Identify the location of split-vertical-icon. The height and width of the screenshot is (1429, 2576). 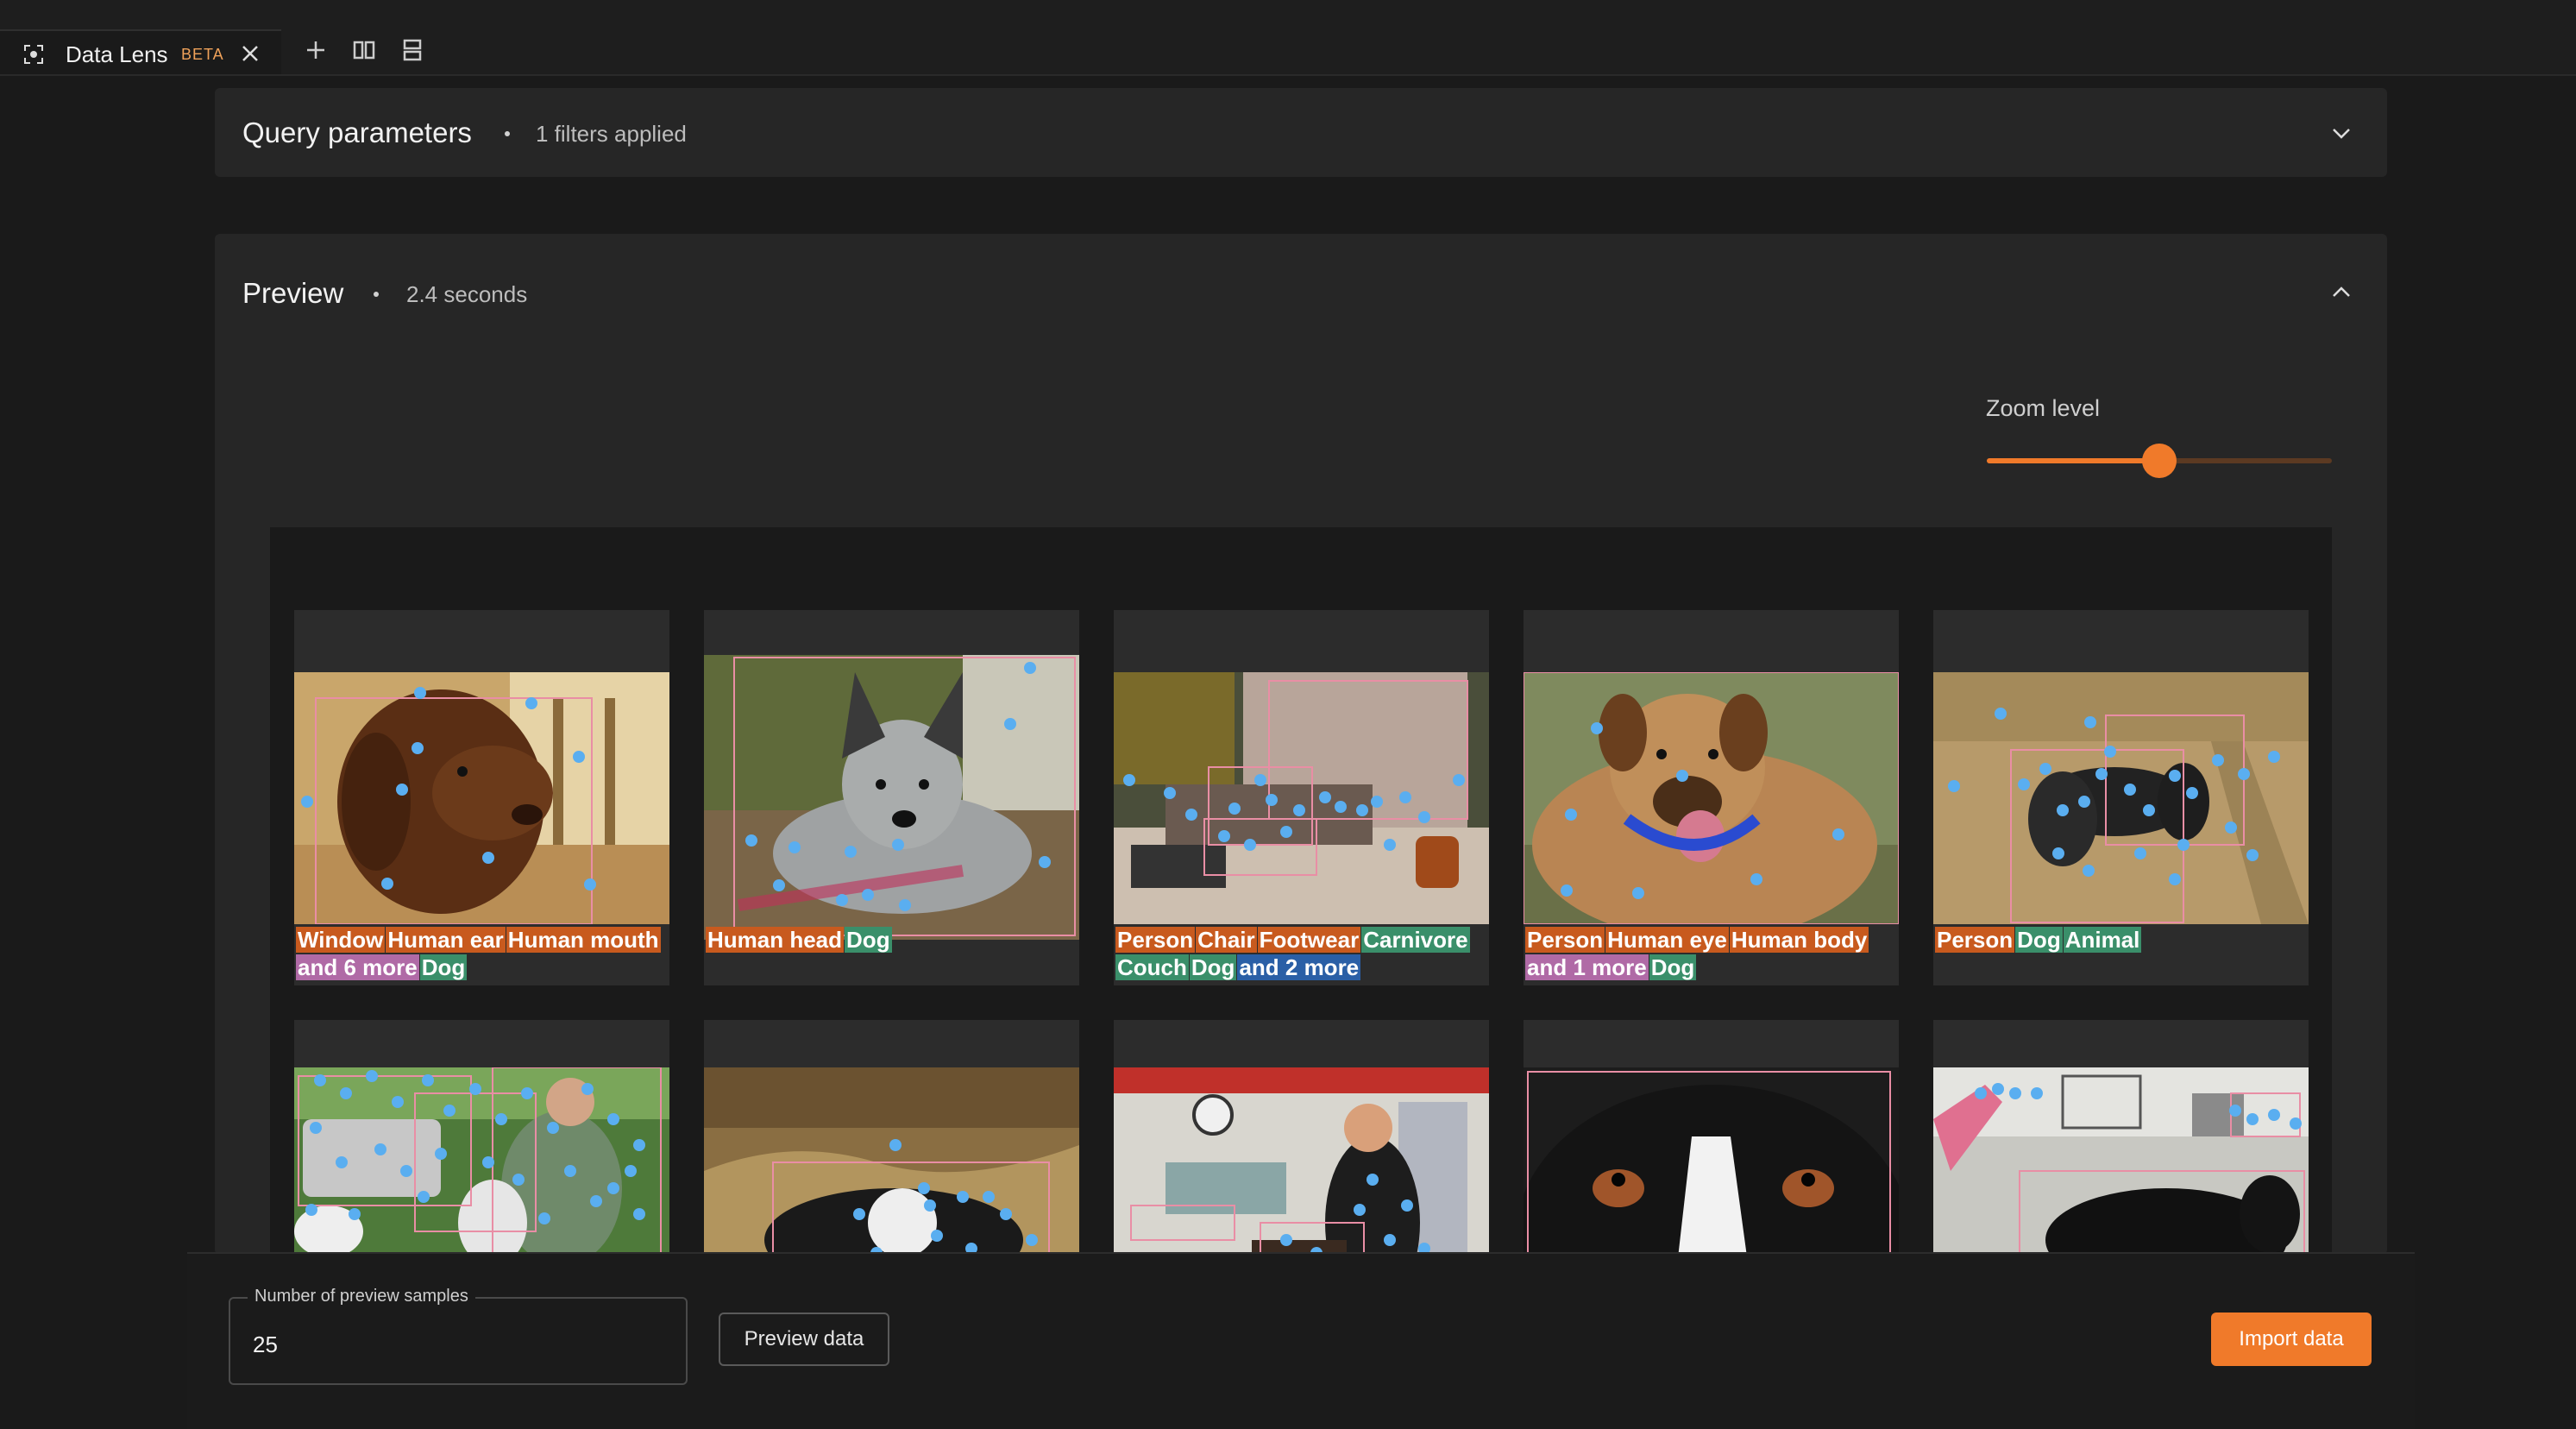
(364, 50).